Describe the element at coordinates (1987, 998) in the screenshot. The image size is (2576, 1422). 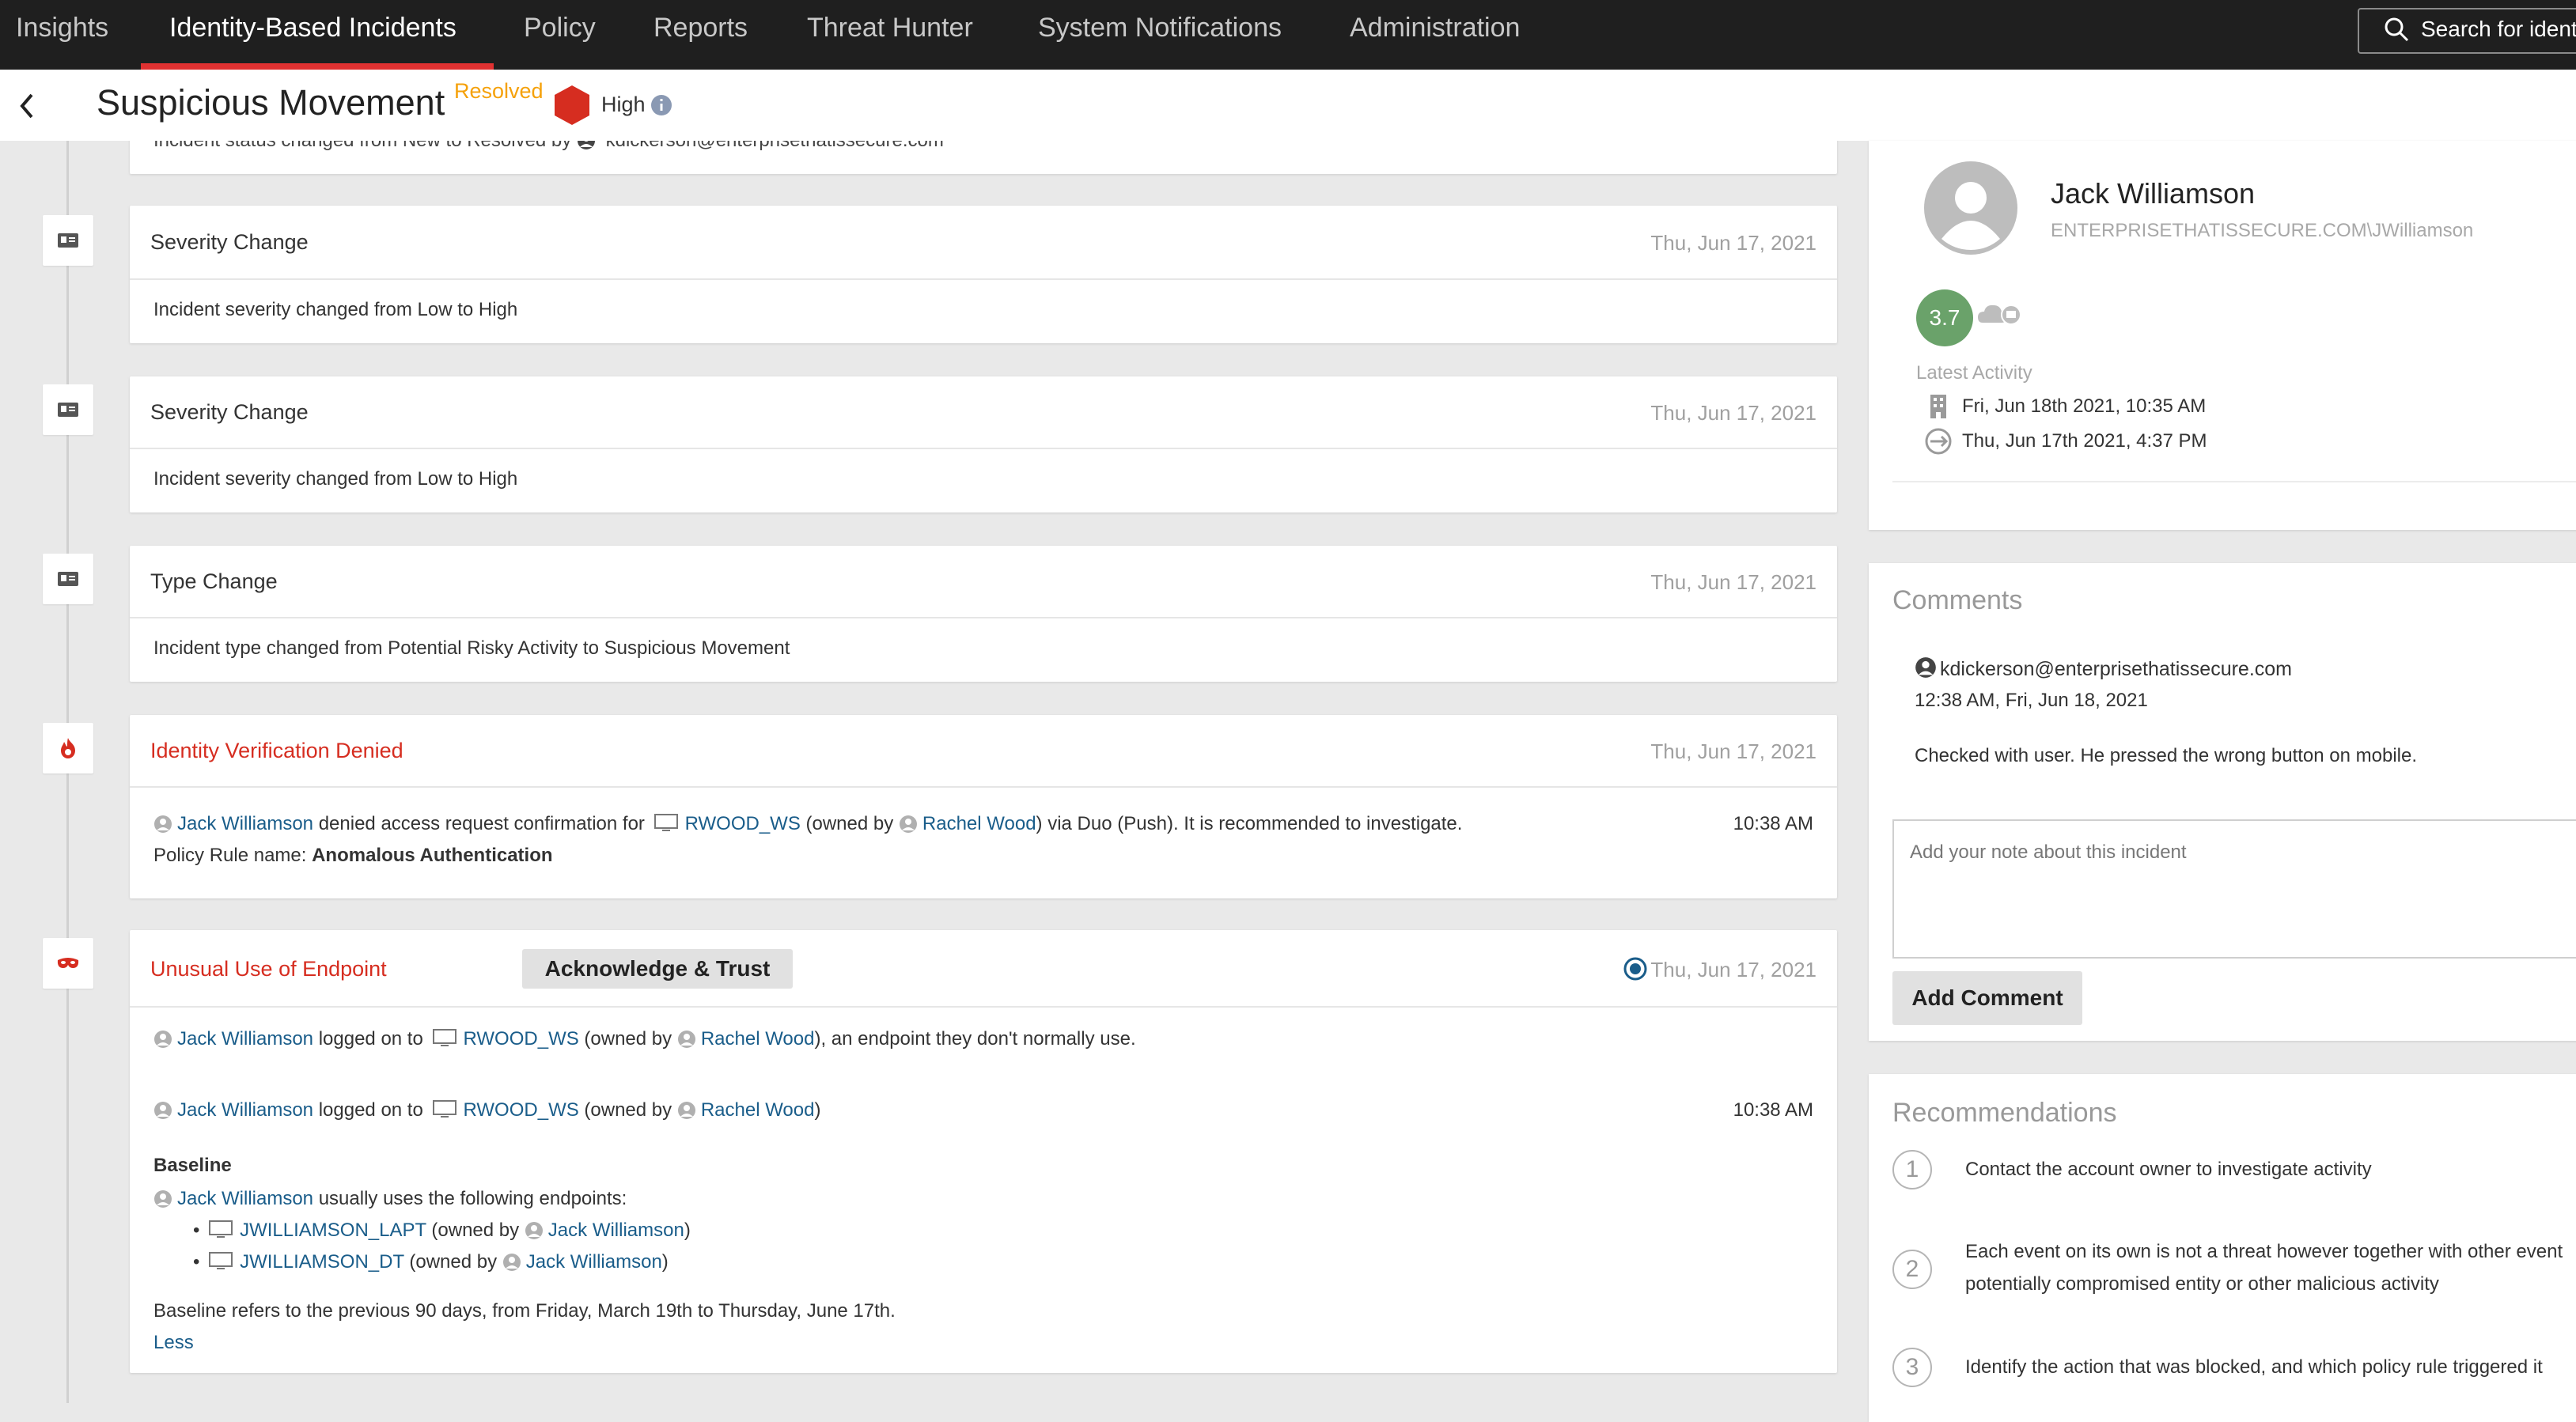
I see `add-comment-button: Add Comment` at that location.